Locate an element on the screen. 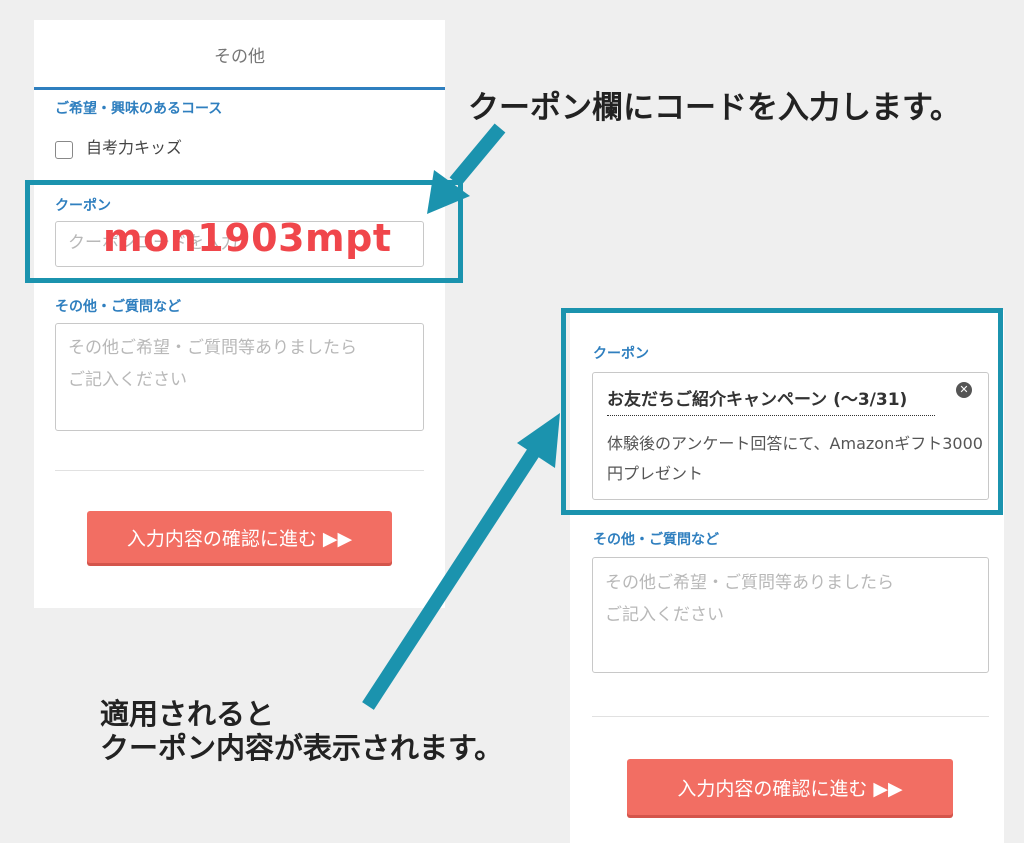  annotation-arrows is located at coordinates (461, 416).